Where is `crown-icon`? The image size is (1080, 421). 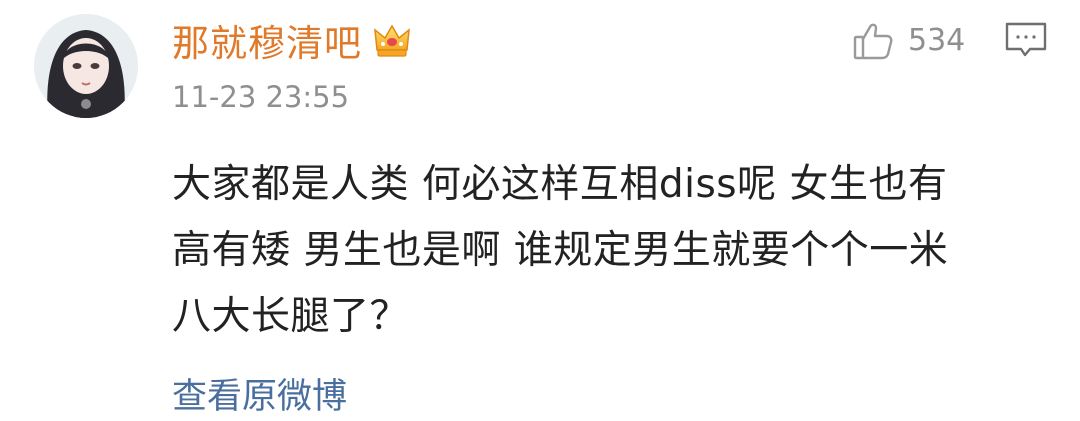 crown-icon is located at coordinates (392, 40).